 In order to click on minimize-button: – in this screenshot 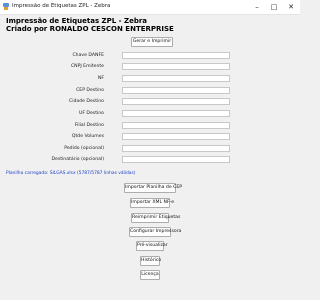, I will do `click(257, 7)`.